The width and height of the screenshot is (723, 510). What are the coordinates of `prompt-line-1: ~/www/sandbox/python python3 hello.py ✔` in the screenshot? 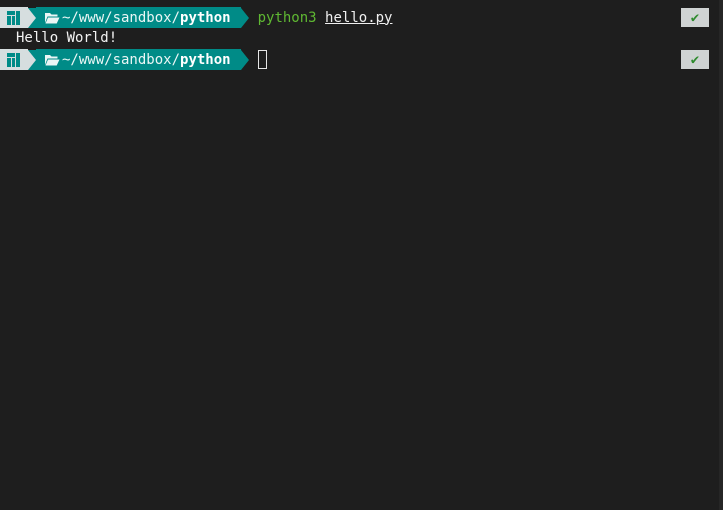 It's located at (361, 17).